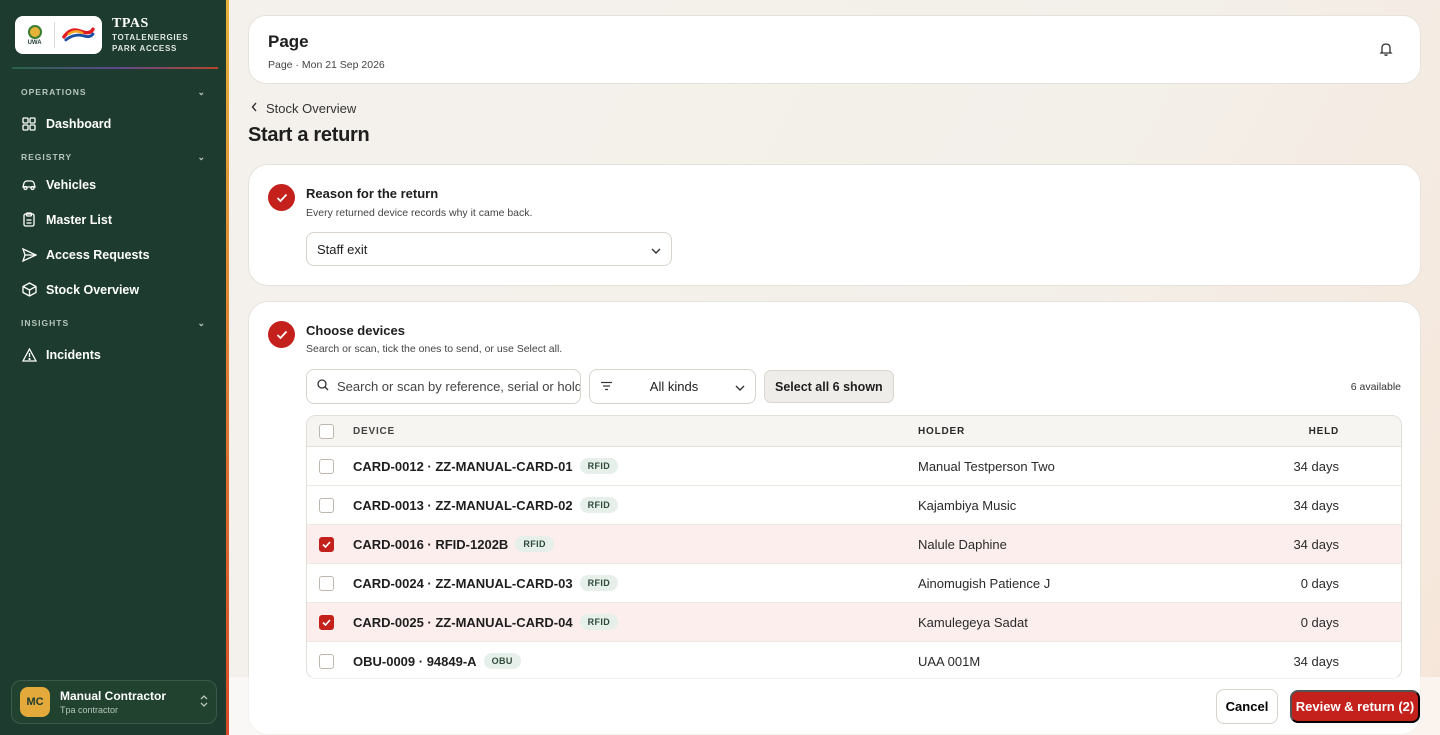  What do you see at coordinates (834, 49) in the screenshot?
I see `top-bar: Page Page · Mon 21 Sep 2026` at bounding box center [834, 49].